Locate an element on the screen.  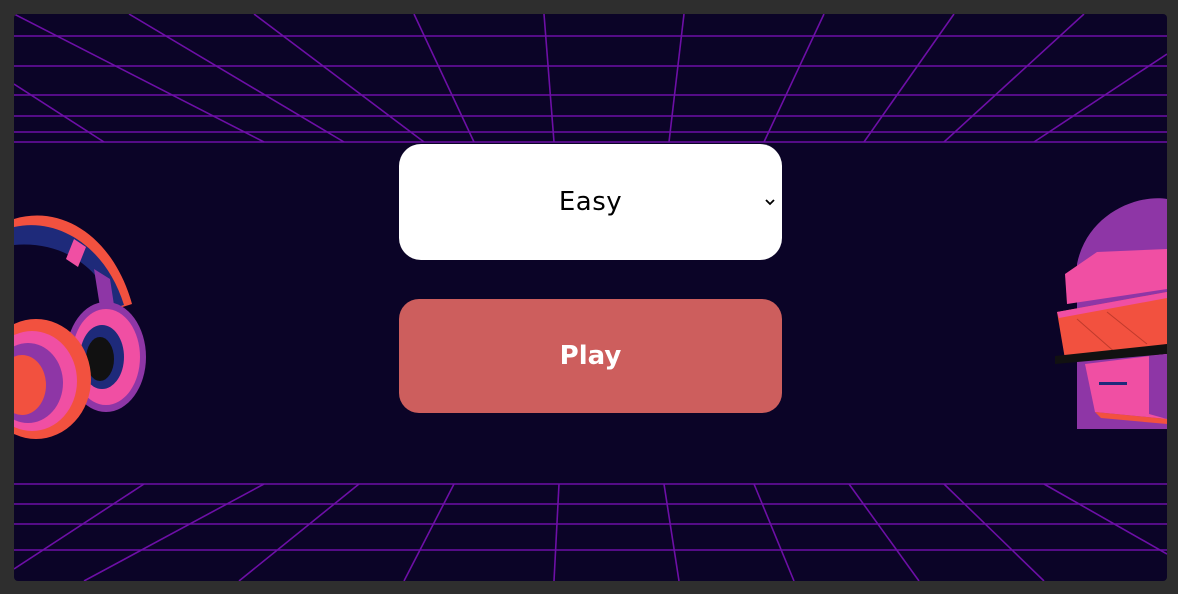
robot-helmet-icon is located at coordinates (1111, 313).